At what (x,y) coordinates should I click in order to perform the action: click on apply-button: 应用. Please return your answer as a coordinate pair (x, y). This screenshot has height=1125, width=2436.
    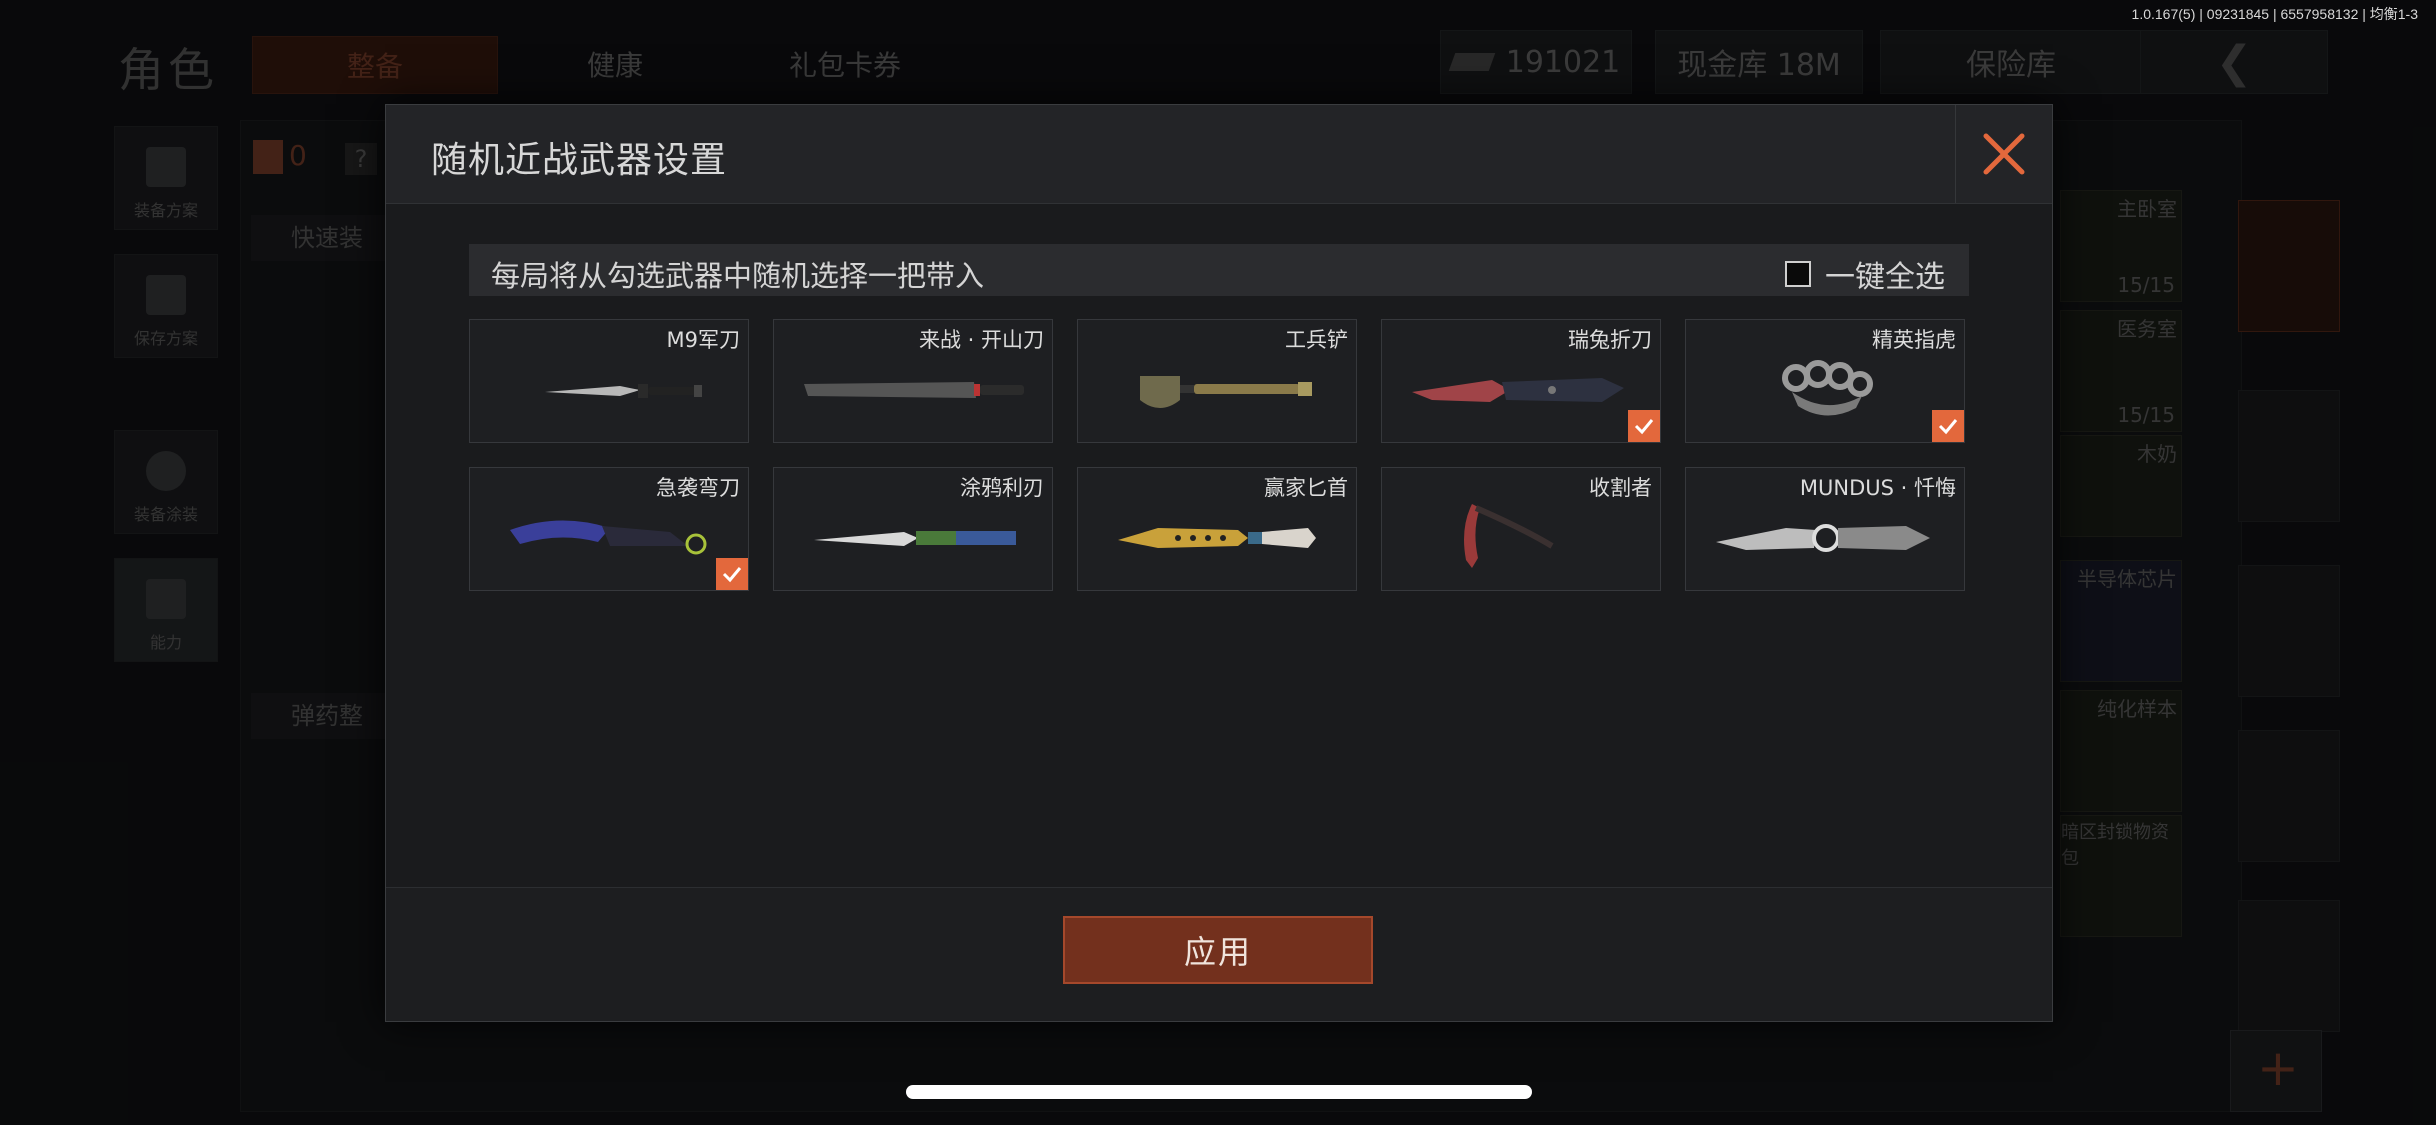
    Looking at the image, I should click on (1218, 950).